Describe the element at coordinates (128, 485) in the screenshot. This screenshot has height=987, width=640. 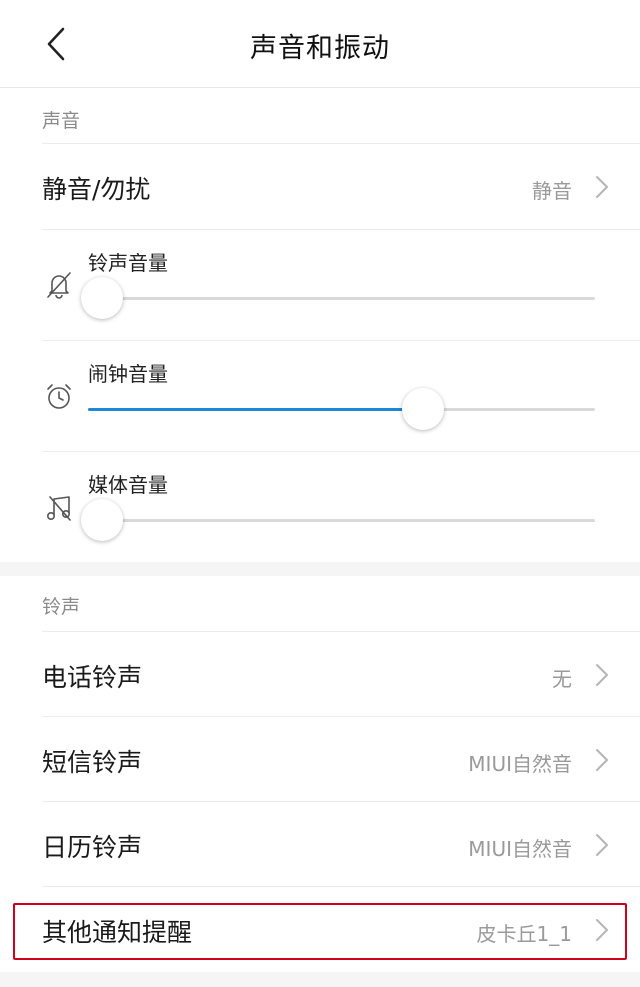
I see `media-volume-label: 媒体音量` at that location.